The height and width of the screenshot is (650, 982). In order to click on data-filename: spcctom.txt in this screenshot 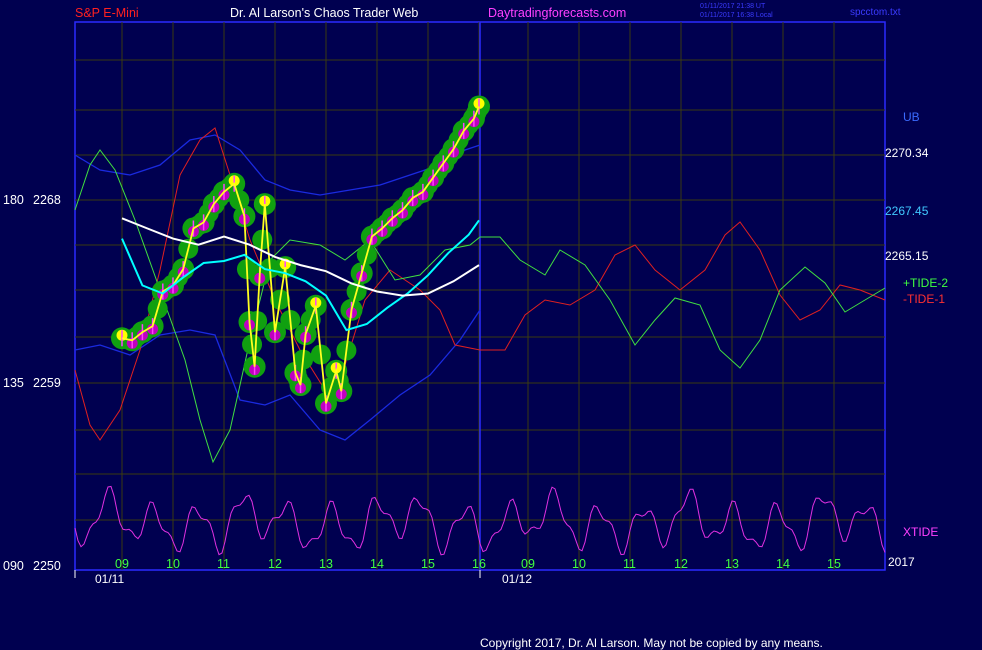, I will do `click(875, 12)`.